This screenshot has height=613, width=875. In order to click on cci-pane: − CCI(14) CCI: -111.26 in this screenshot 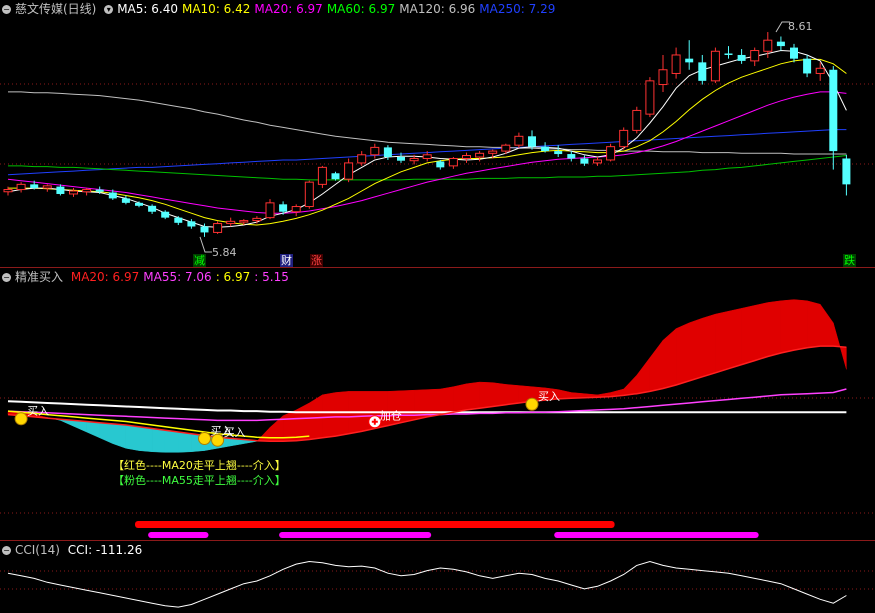, I will do `click(437, 577)`.